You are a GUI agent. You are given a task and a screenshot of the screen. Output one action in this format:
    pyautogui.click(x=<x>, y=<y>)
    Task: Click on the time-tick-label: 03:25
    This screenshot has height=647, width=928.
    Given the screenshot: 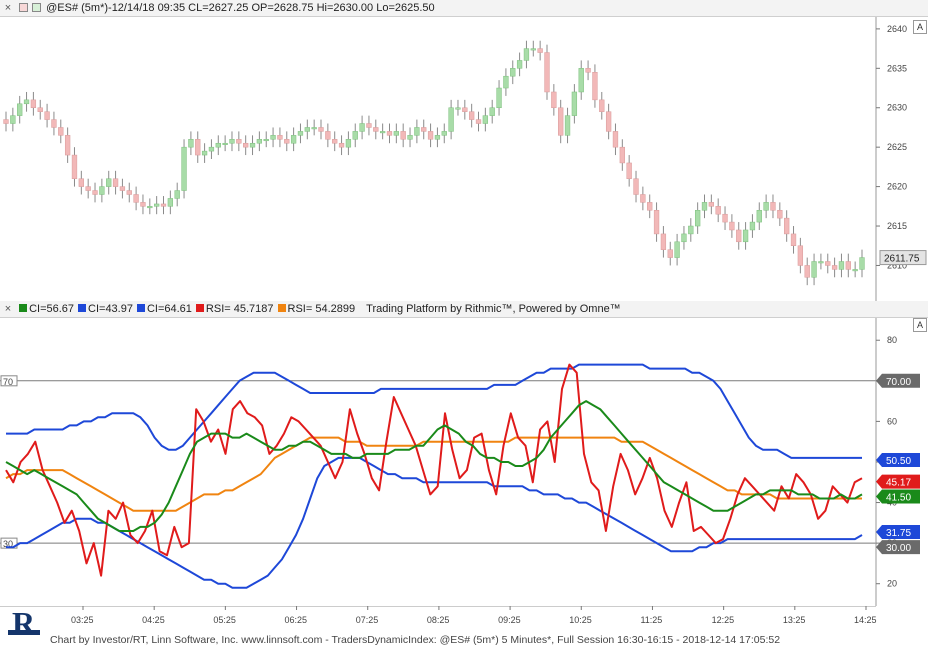 What is the action you would take?
    pyautogui.click(x=82, y=620)
    